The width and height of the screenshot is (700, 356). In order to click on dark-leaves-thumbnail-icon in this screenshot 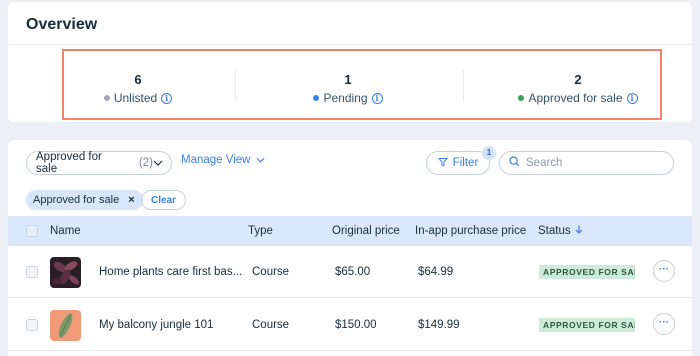, I will do `click(65, 272)`.